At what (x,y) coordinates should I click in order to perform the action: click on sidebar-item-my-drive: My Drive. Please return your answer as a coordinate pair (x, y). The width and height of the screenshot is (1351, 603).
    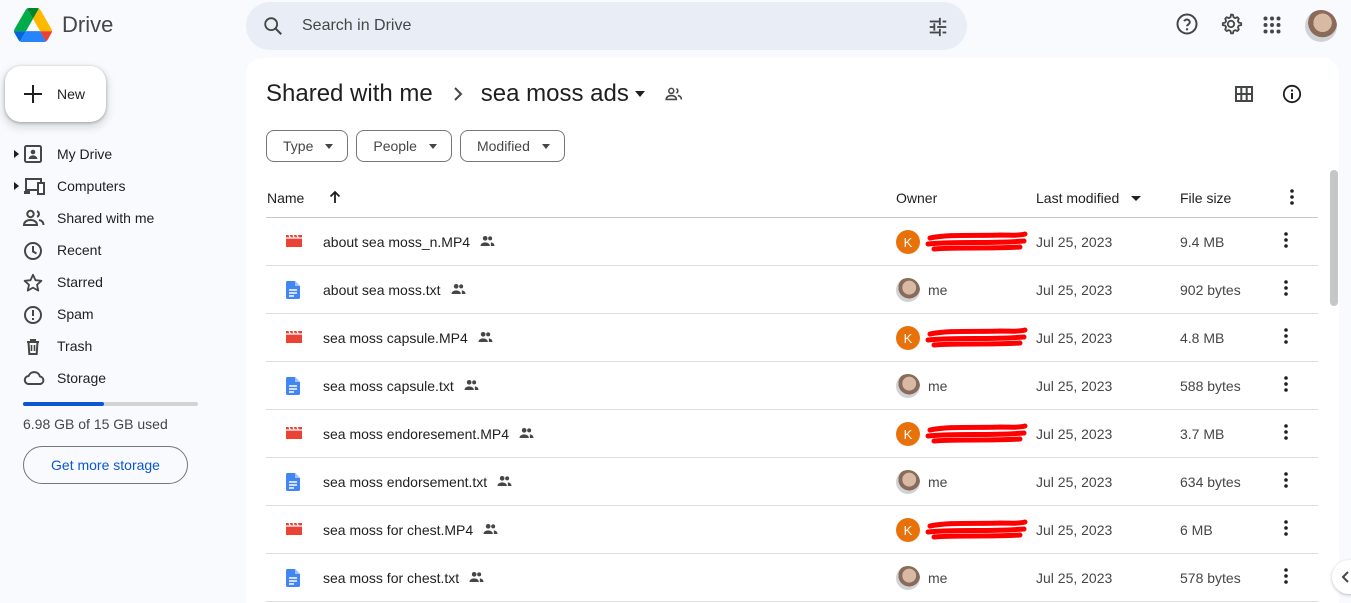
    Looking at the image, I should click on (115, 154).